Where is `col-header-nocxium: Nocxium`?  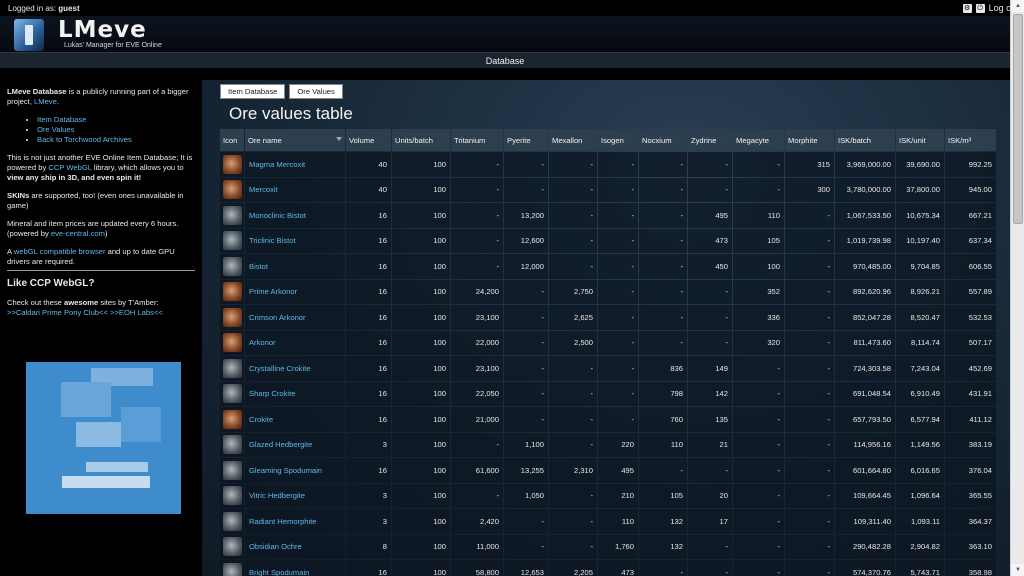 col-header-nocxium: Nocxium is located at coordinates (663, 140).